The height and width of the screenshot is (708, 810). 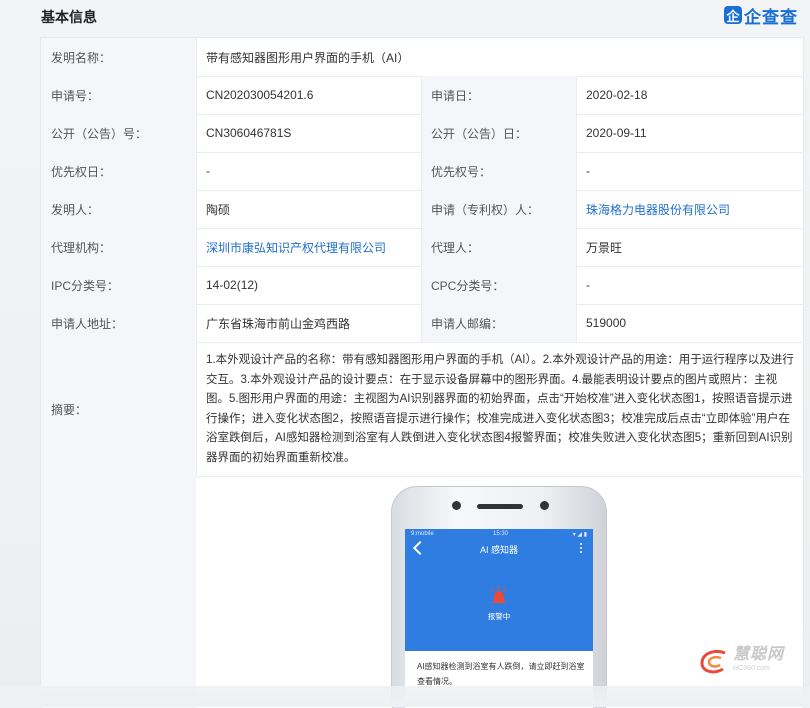 What do you see at coordinates (501, 674) in the screenshot?
I see `alert-message: AI感知器检测到浴室有人跌倒，请立即赶到浴室查看情况。` at bounding box center [501, 674].